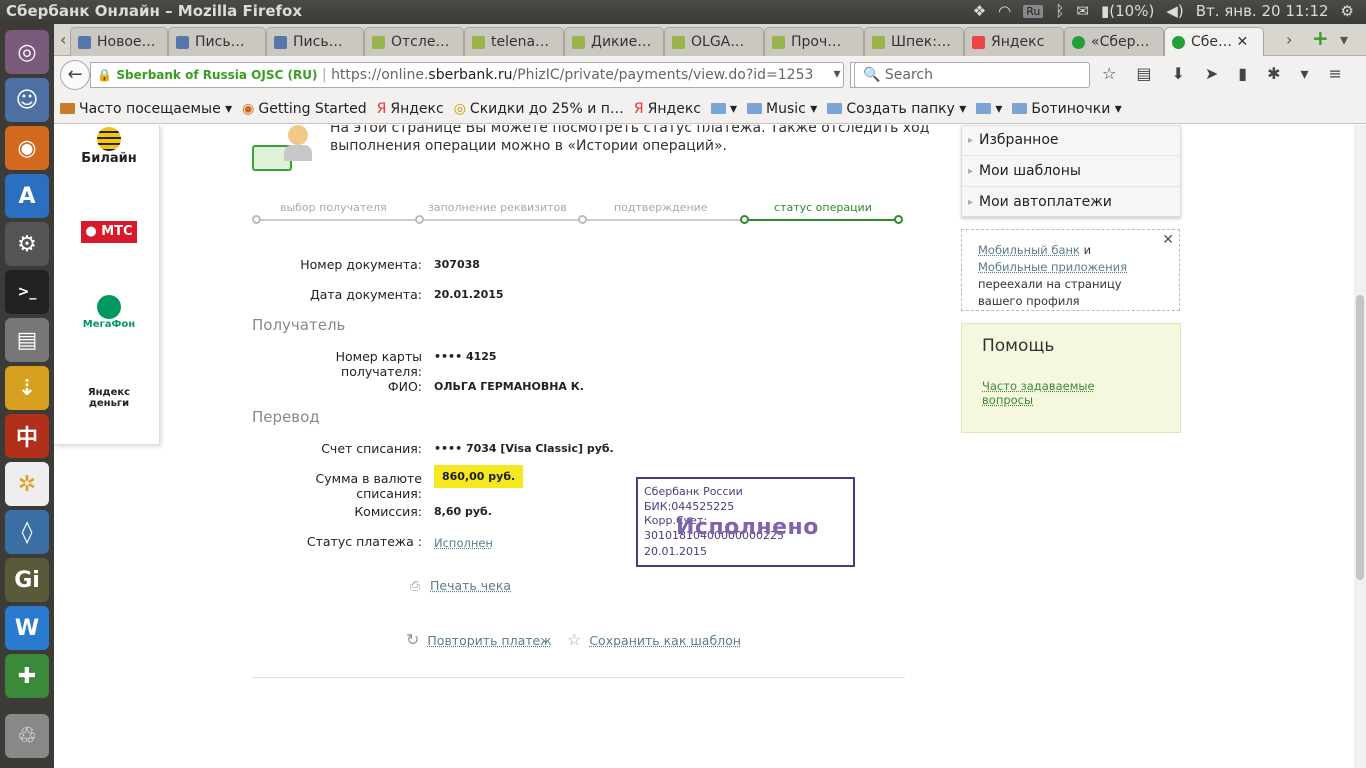 Image resolution: width=1366 pixels, height=768 pixels. Describe the element at coordinates (1211, 73) in the screenshot. I see `send-icon: ➤` at that location.